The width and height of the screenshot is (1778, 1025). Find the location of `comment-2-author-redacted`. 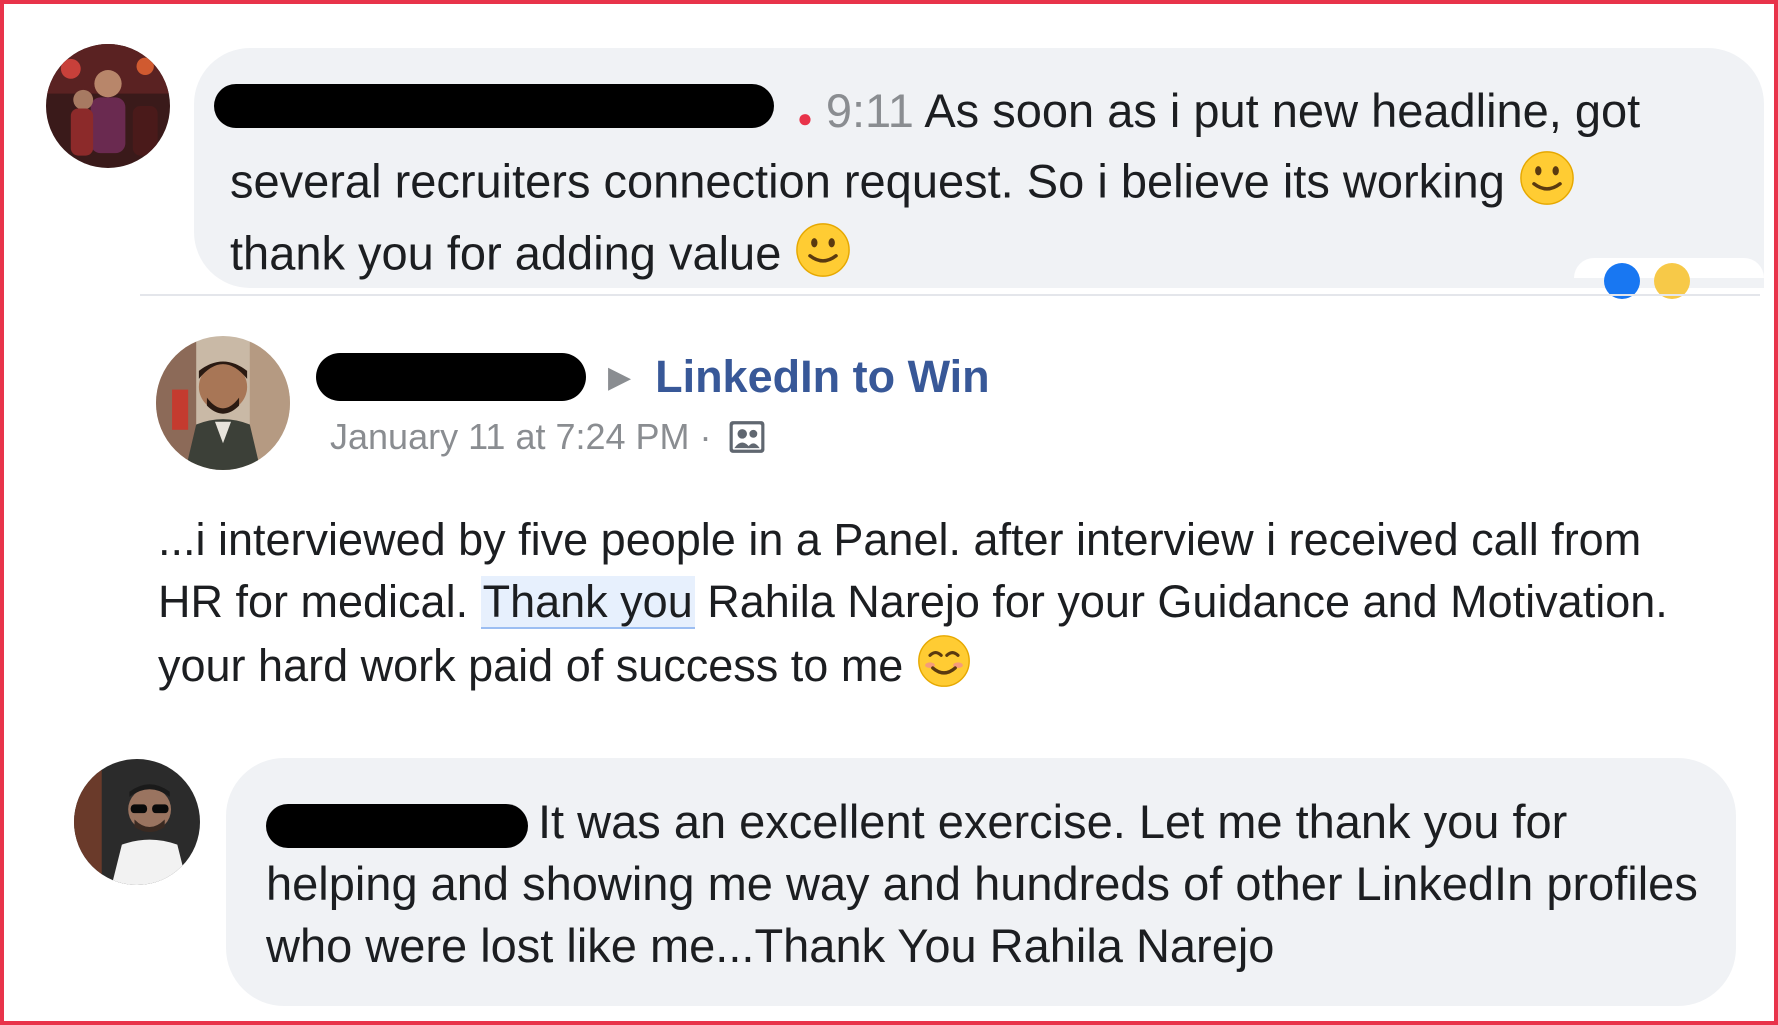

comment-2-author-redacted is located at coordinates (397, 825).